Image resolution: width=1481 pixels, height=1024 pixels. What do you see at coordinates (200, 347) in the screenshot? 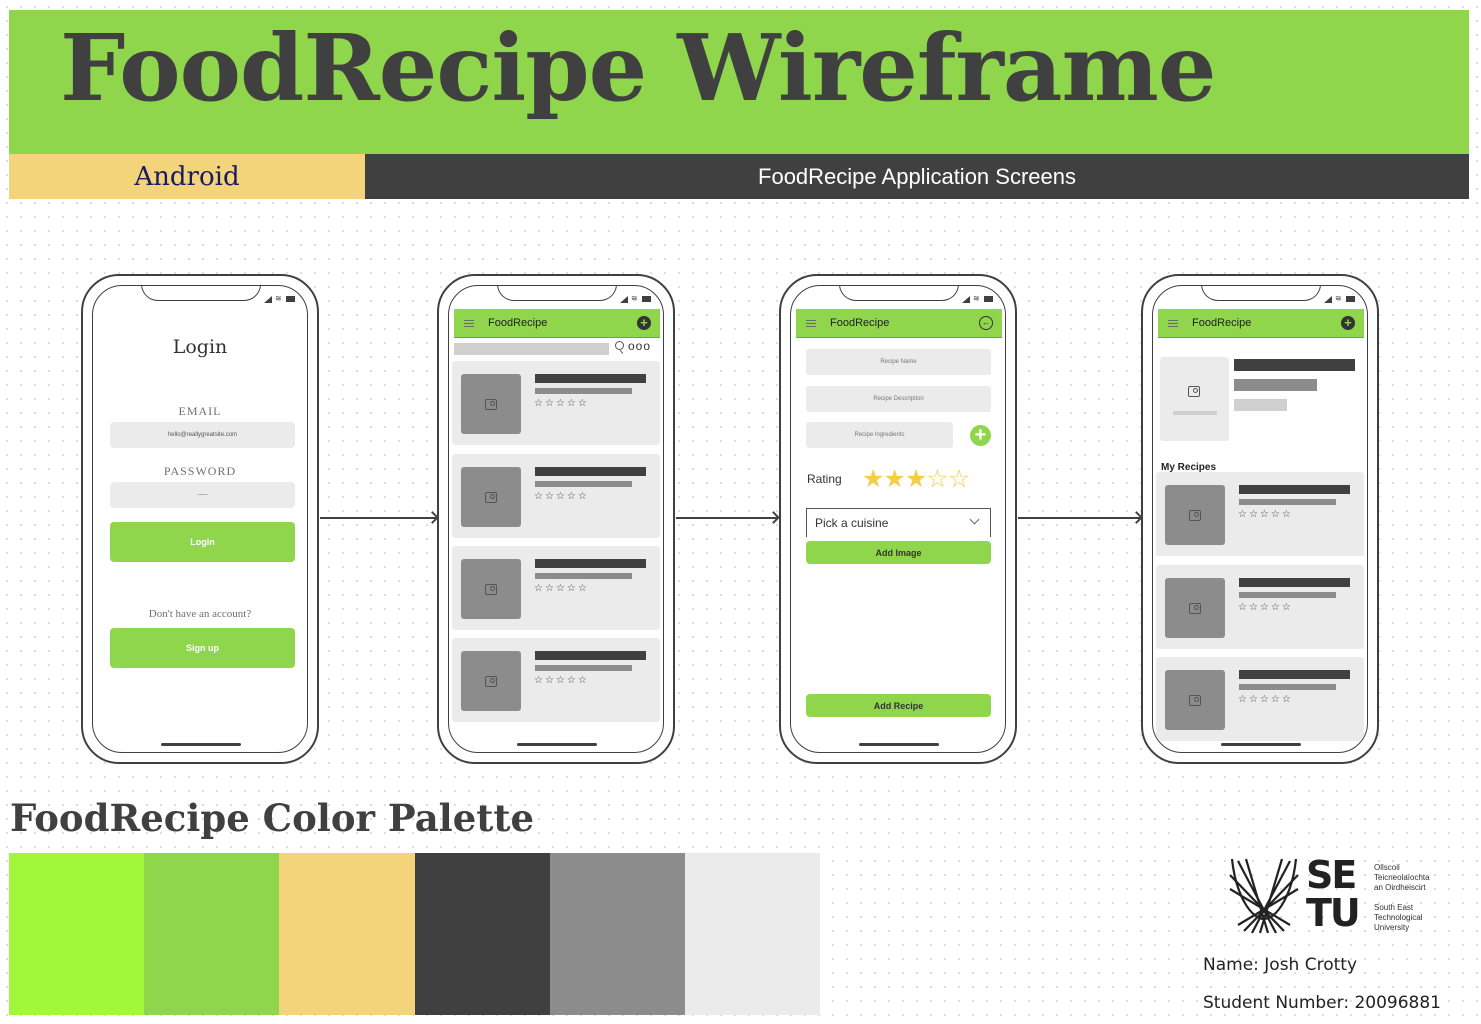
I see `login-title: Login` at bounding box center [200, 347].